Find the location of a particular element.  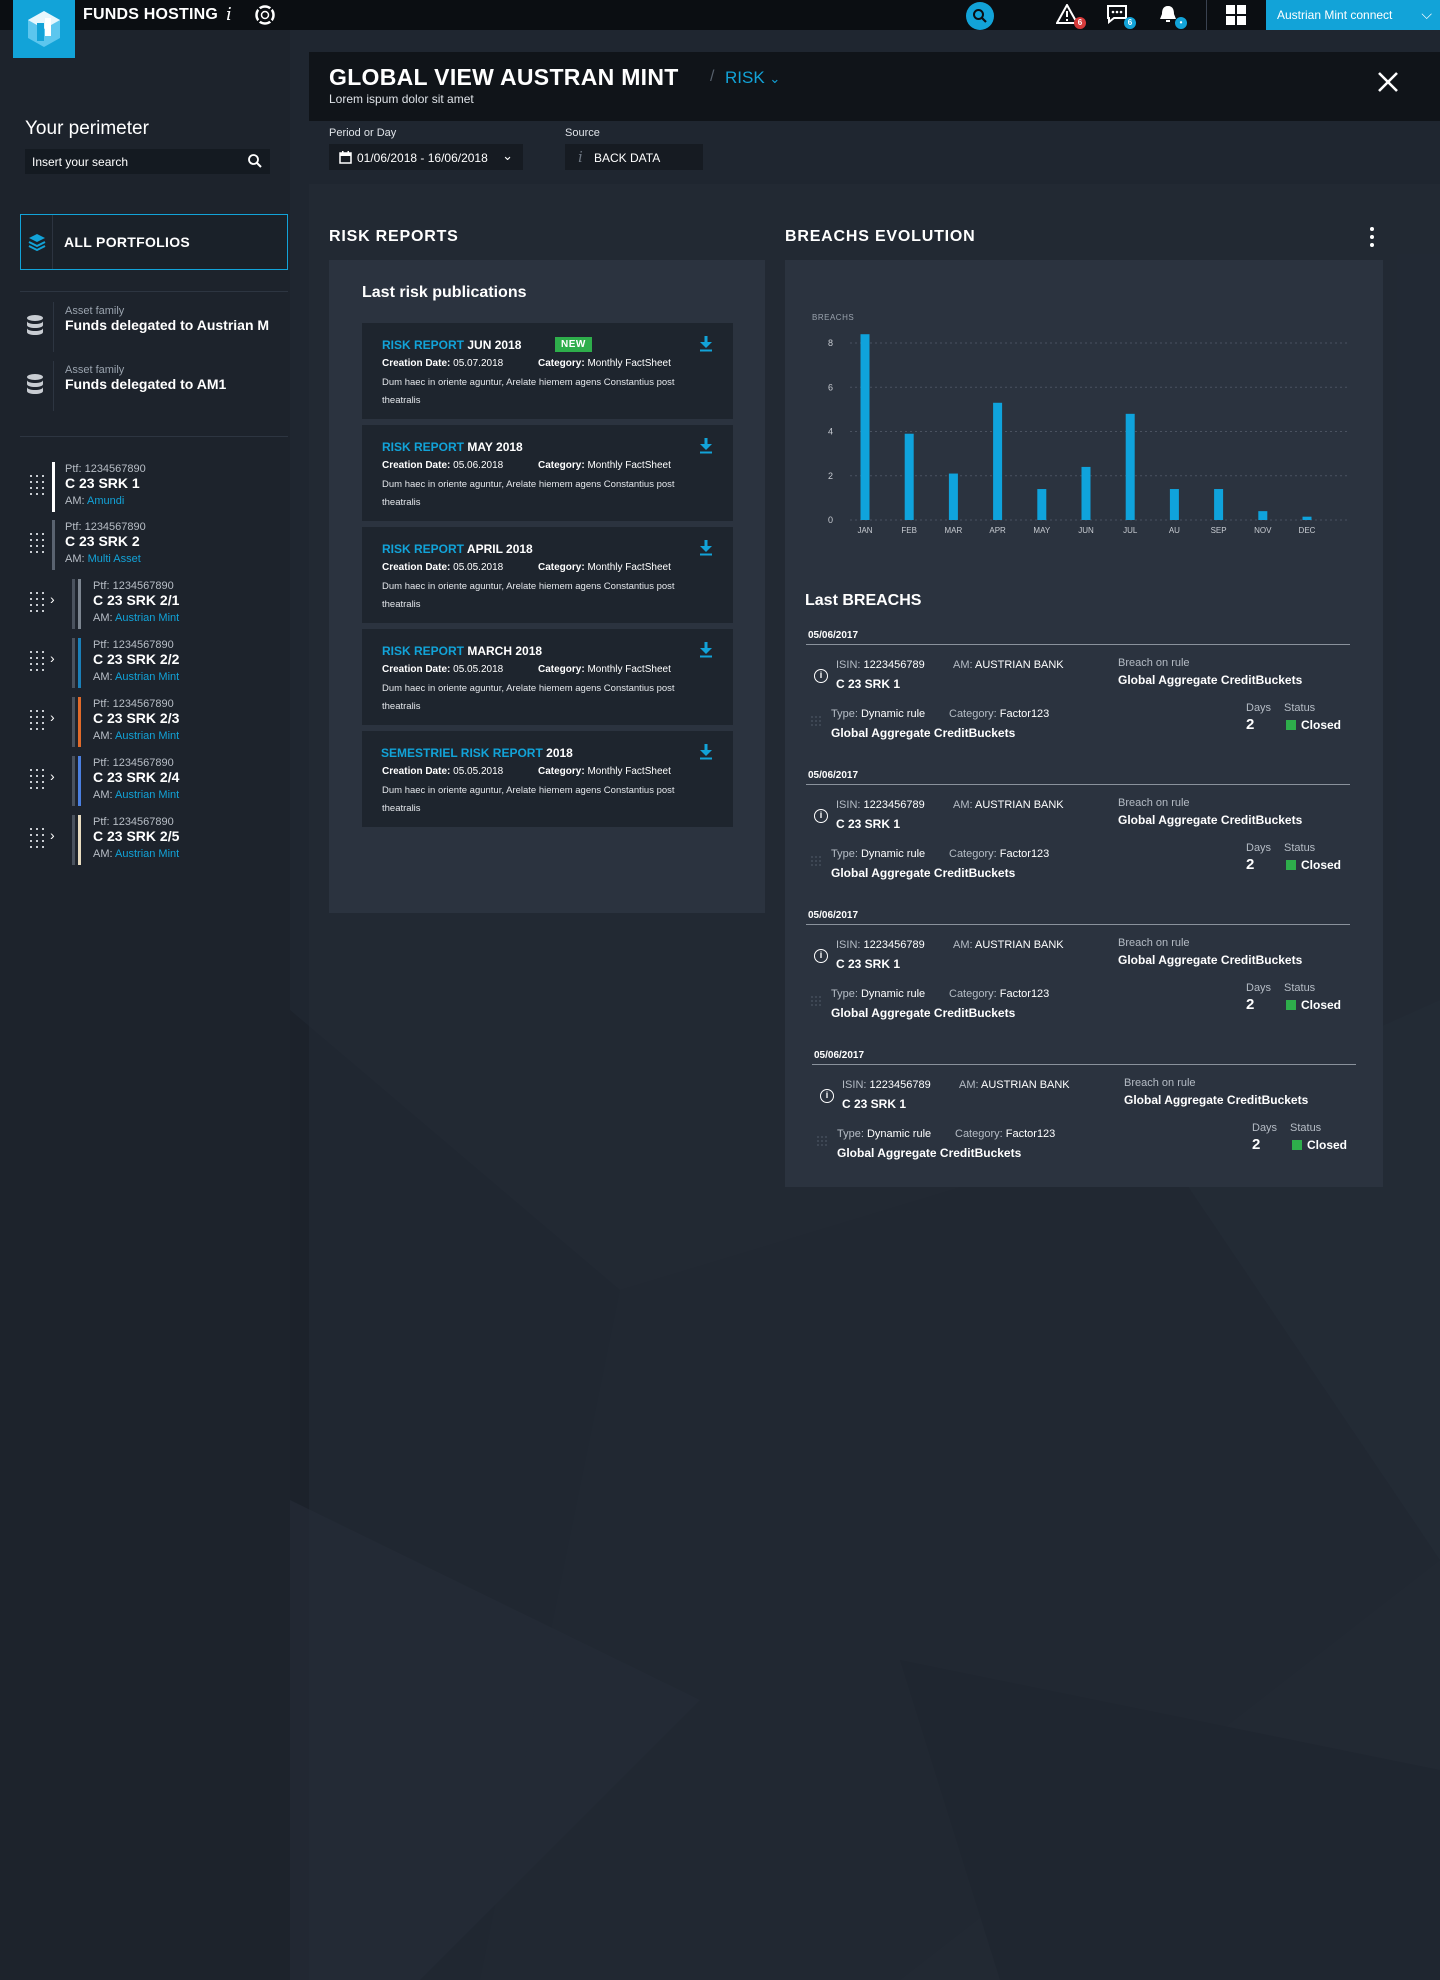

asset-family-item: Asset family Funds delegated to AM1 is located at coordinates (155, 386).